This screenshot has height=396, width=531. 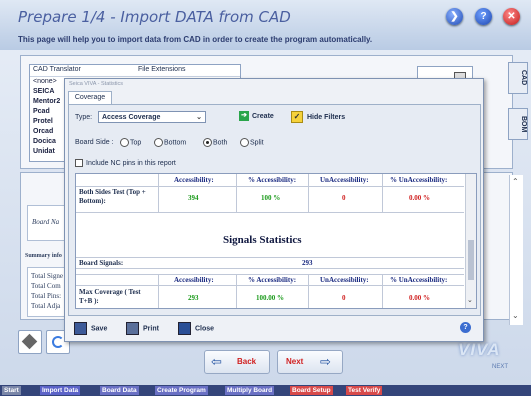 What do you see at coordinates (344, 198) in the screenshot?
I see `row1-unaccessibility: 0` at bounding box center [344, 198].